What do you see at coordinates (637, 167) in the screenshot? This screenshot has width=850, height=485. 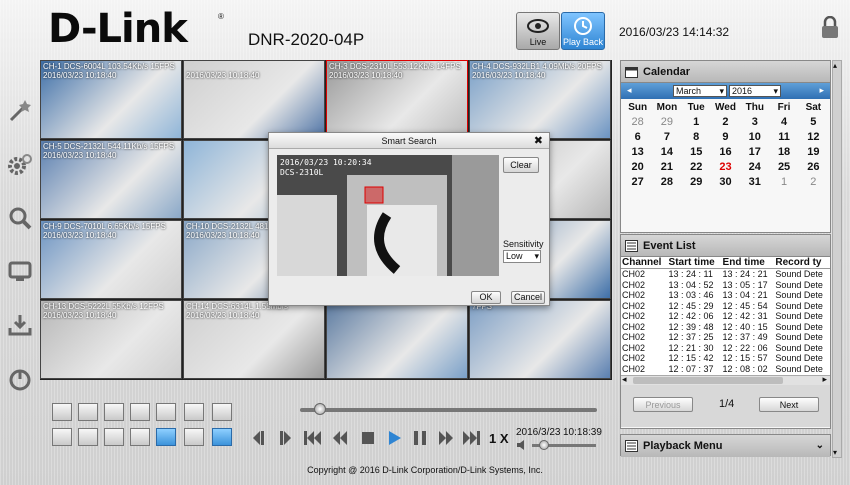 I see `calendar-day: 20` at bounding box center [637, 167].